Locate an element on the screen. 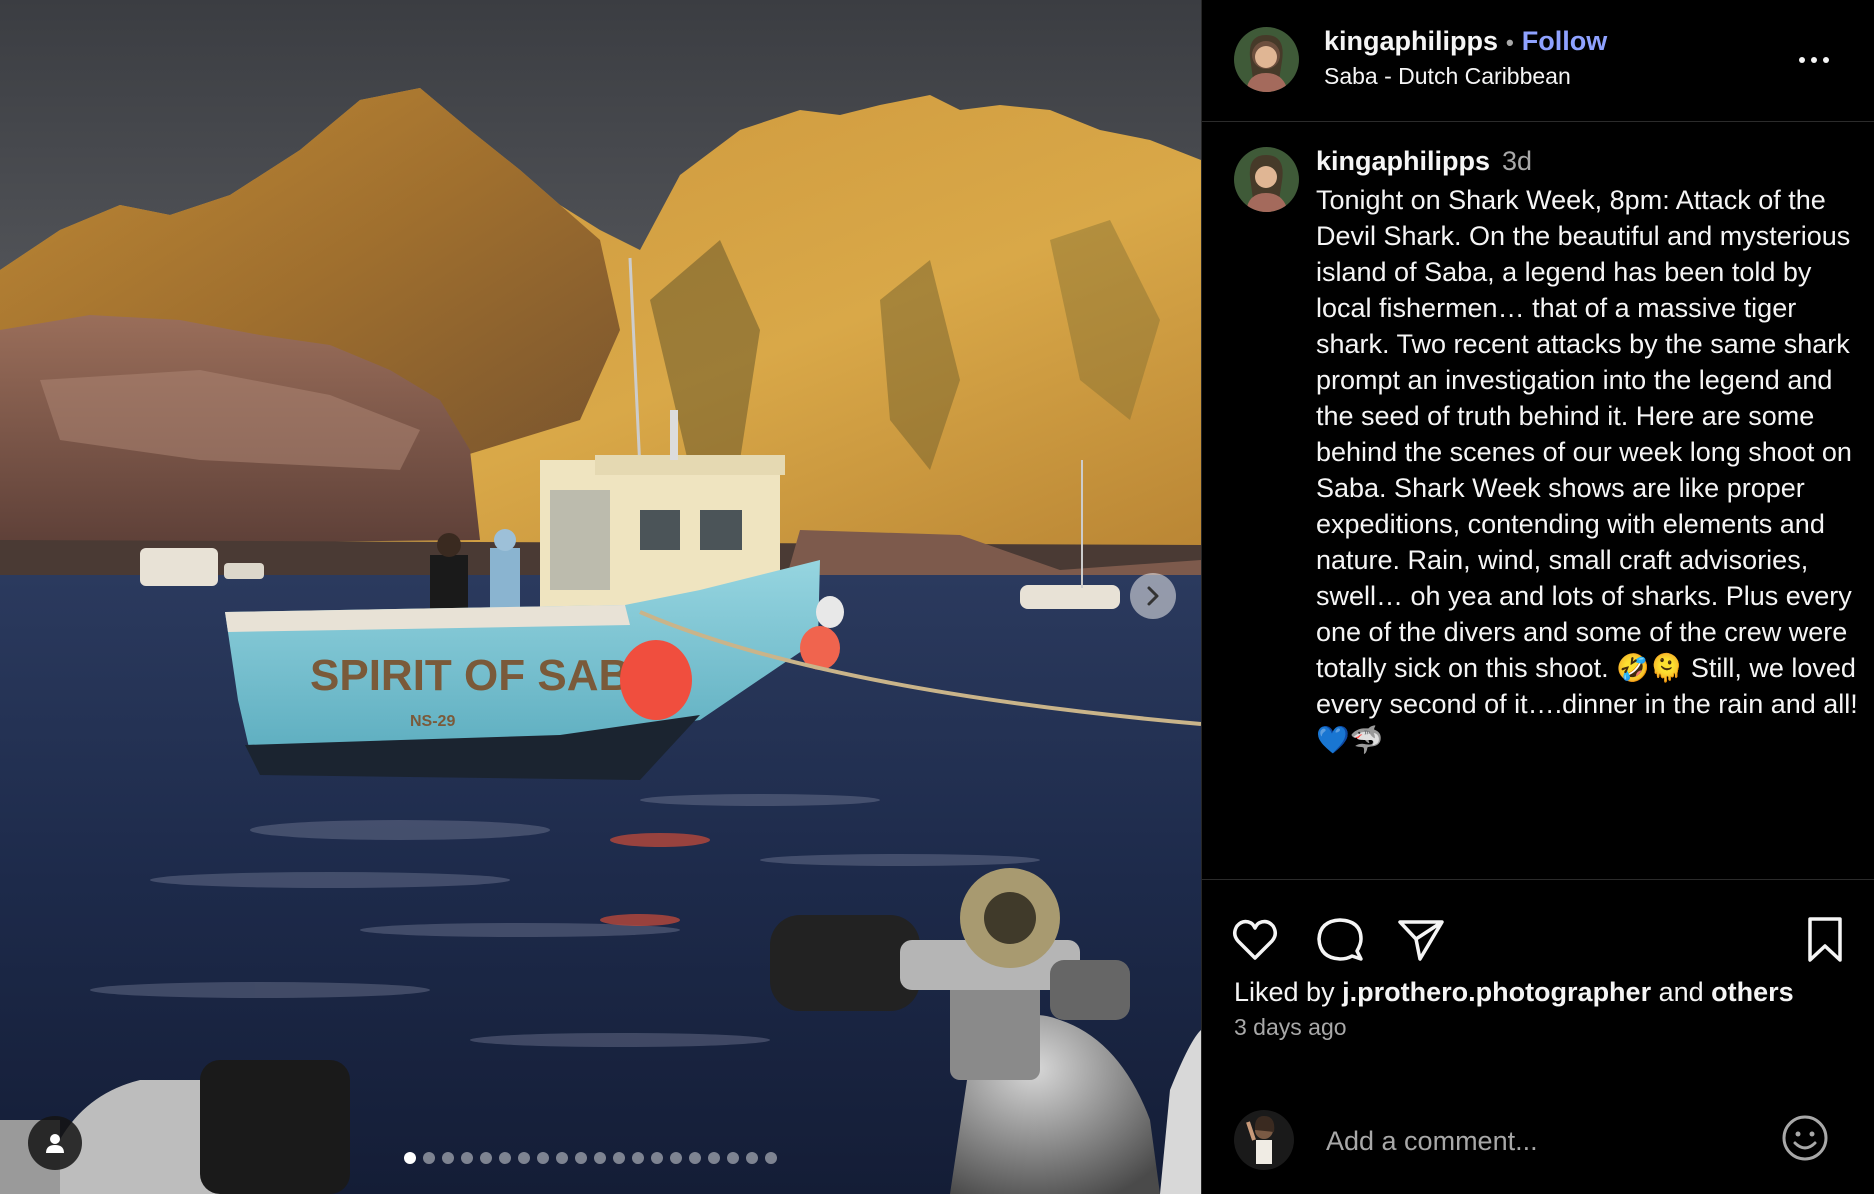 The height and width of the screenshot is (1194, 1874). caption-author-avatar is located at coordinates (1266, 179).